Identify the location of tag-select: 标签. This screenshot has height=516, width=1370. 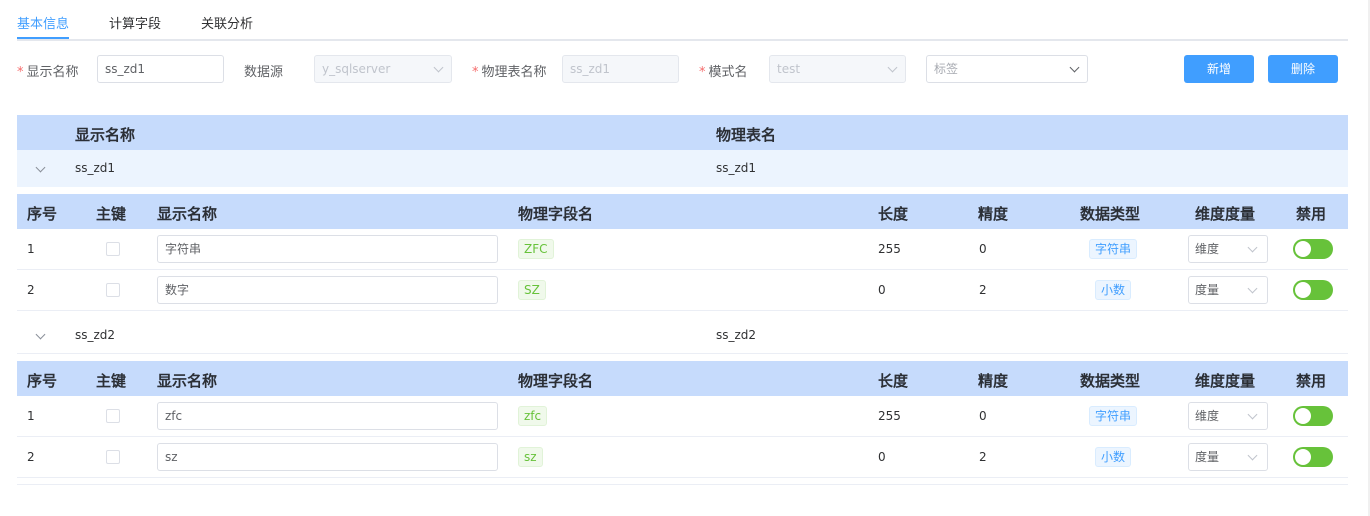
(1007, 69).